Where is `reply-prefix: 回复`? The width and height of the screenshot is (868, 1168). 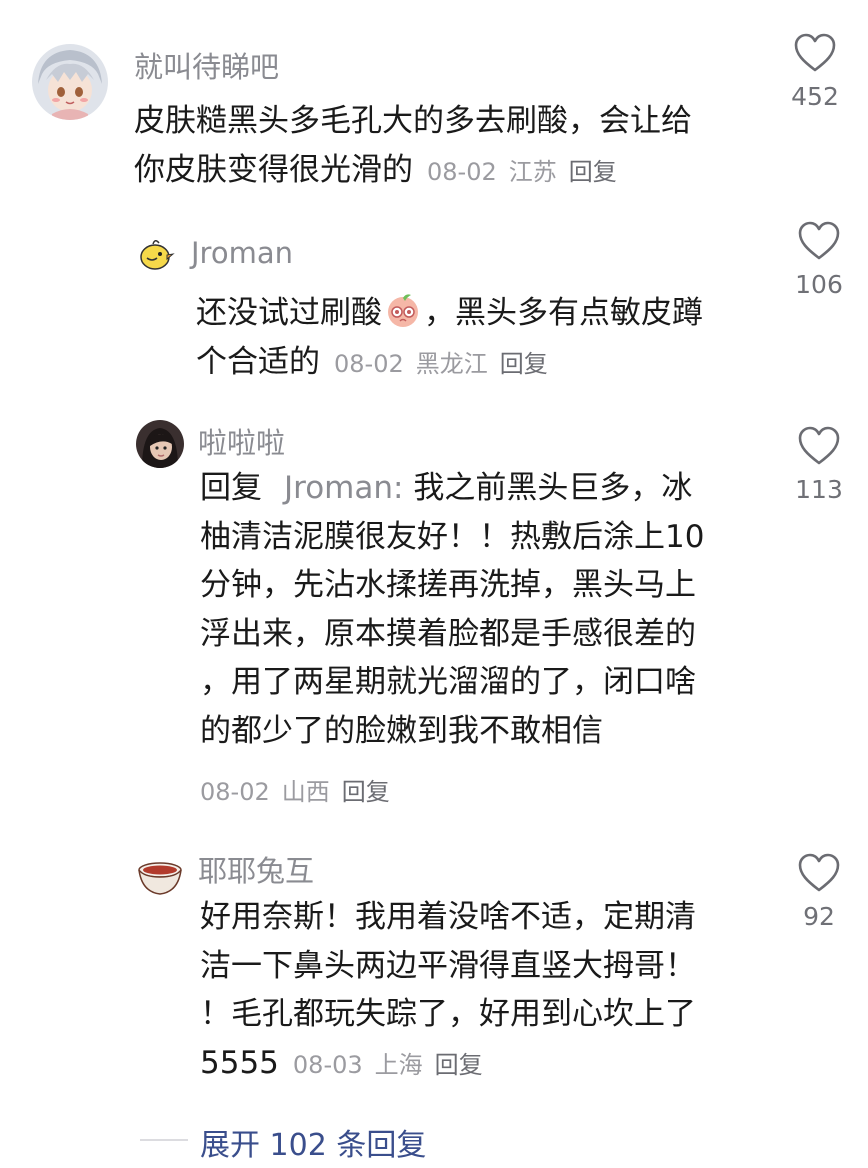 reply-prefix: 回复 is located at coordinates (231, 488).